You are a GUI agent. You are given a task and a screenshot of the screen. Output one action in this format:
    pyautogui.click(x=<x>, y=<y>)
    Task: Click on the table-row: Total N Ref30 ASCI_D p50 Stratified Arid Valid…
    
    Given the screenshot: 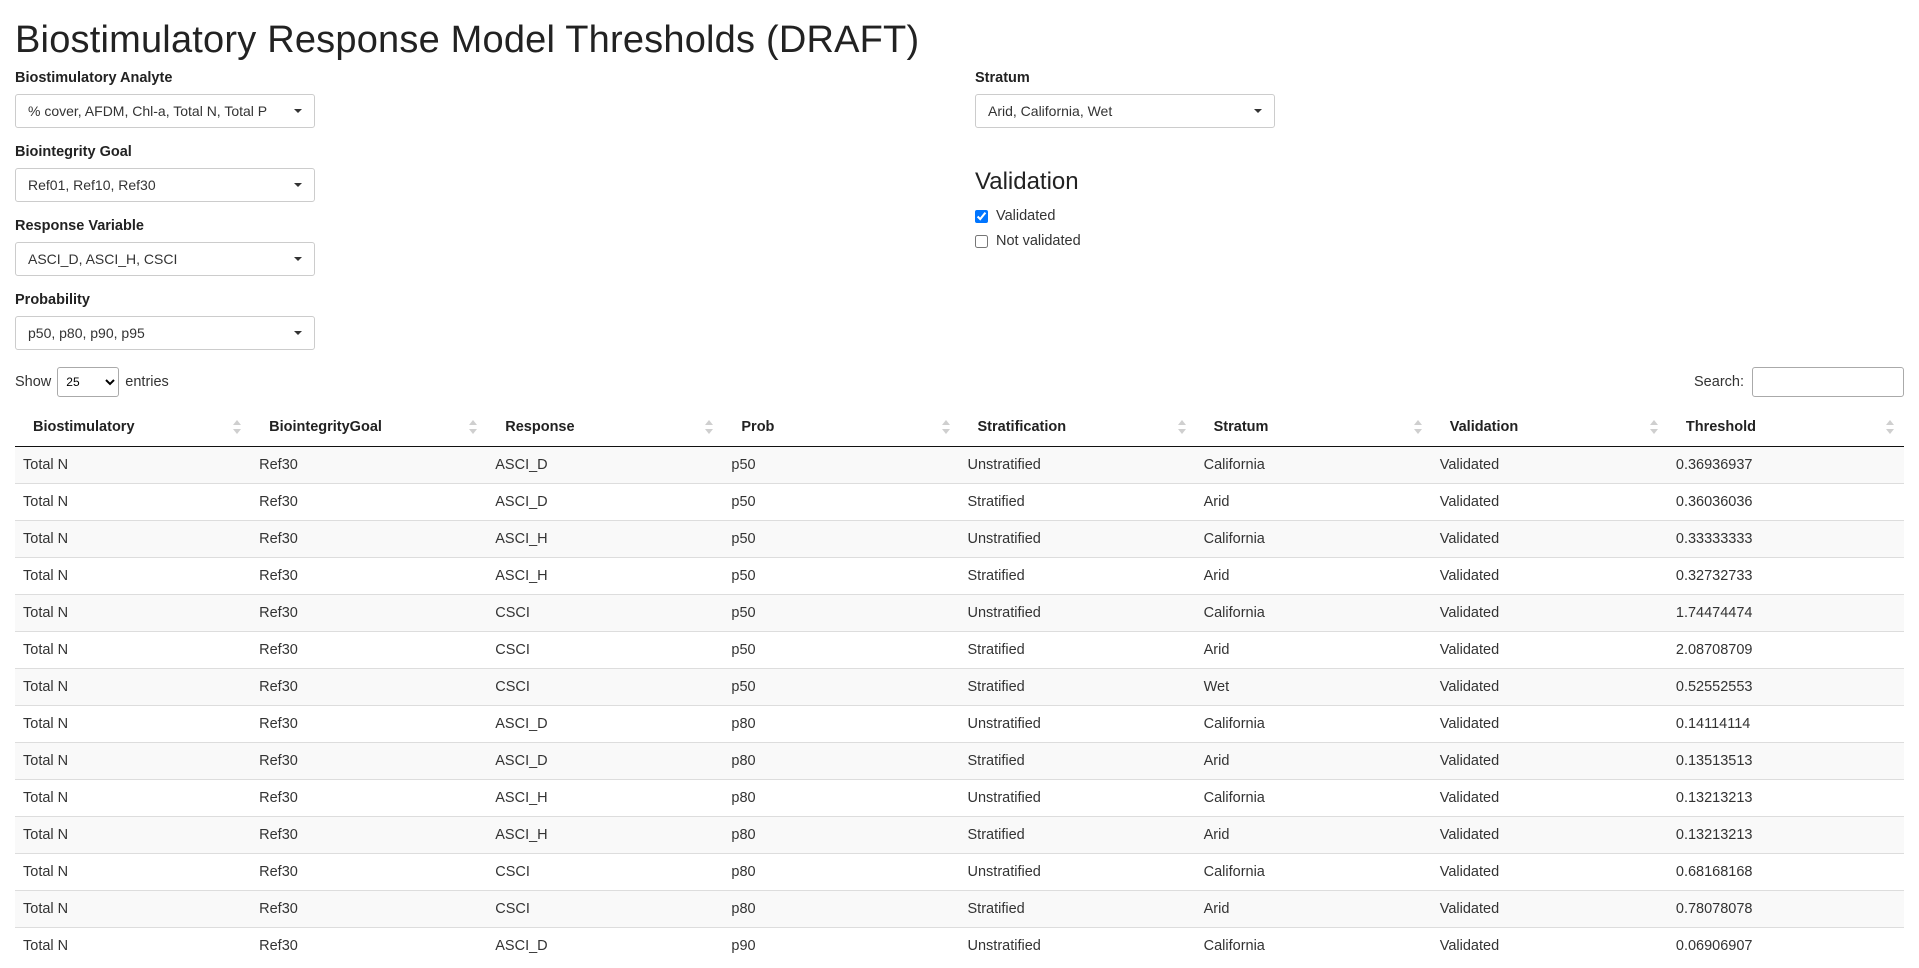 What is the action you would take?
    pyautogui.click(x=959, y=502)
    